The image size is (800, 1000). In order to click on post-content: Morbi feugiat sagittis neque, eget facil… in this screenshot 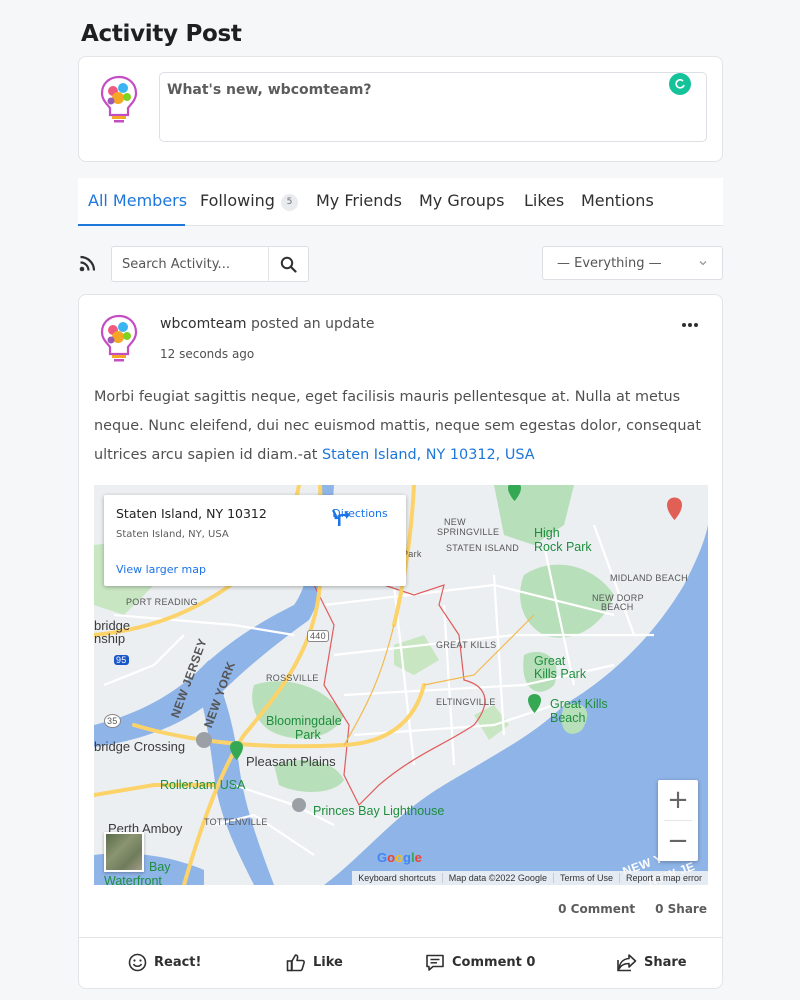, I will do `click(399, 426)`.